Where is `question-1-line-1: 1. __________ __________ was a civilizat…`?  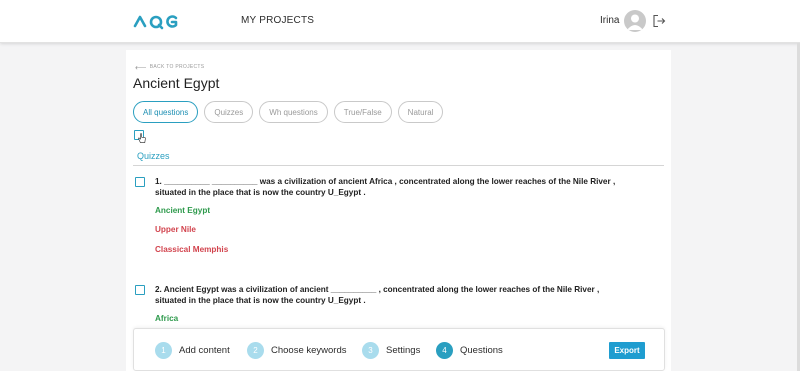
question-1-line-1: 1. __________ __________ was a civilizat… is located at coordinates (385, 181).